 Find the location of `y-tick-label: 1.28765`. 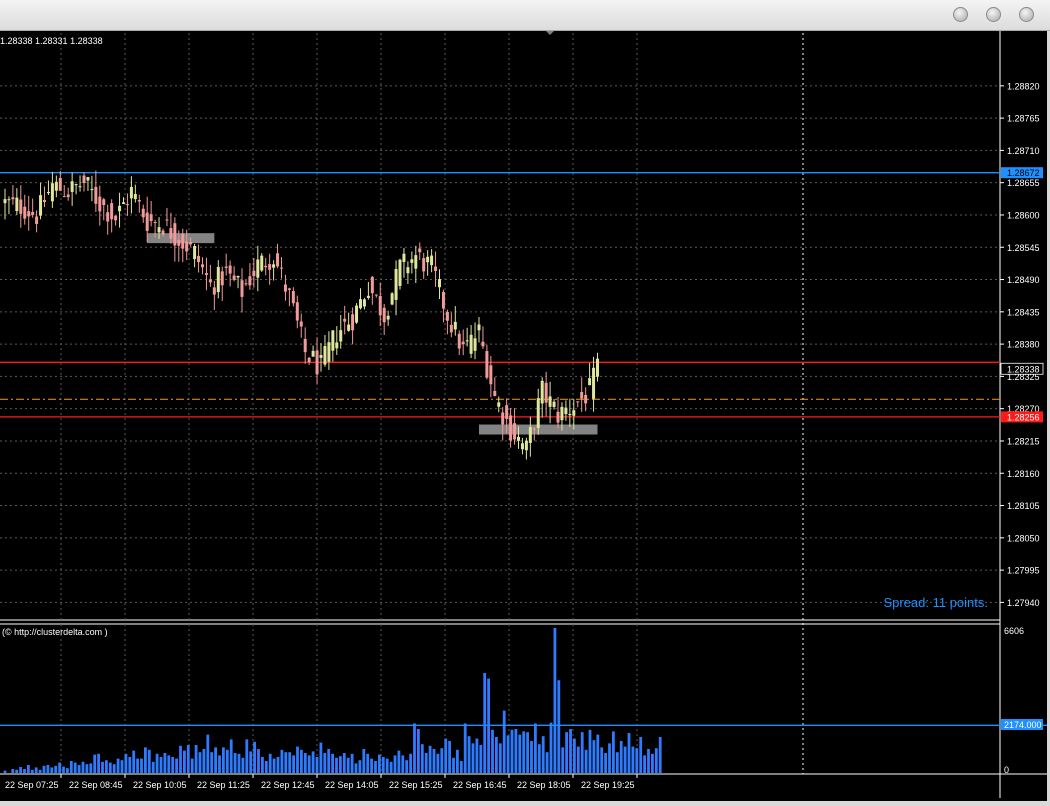

y-tick-label: 1.28765 is located at coordinates (1023, 119).